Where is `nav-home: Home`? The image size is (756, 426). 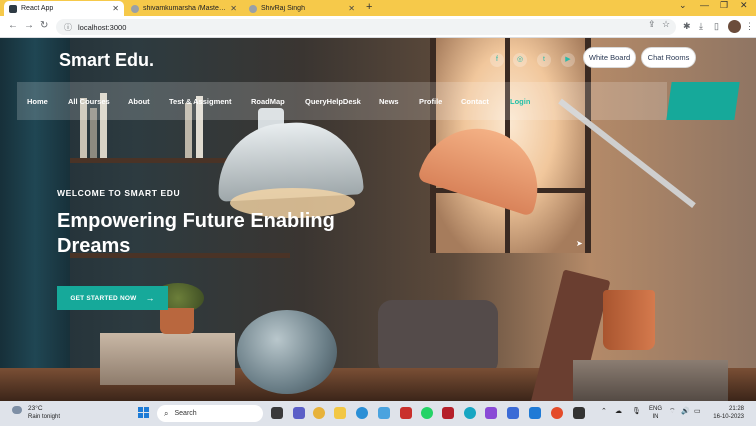
nav-home: Home is located at coordinates (37, 101).